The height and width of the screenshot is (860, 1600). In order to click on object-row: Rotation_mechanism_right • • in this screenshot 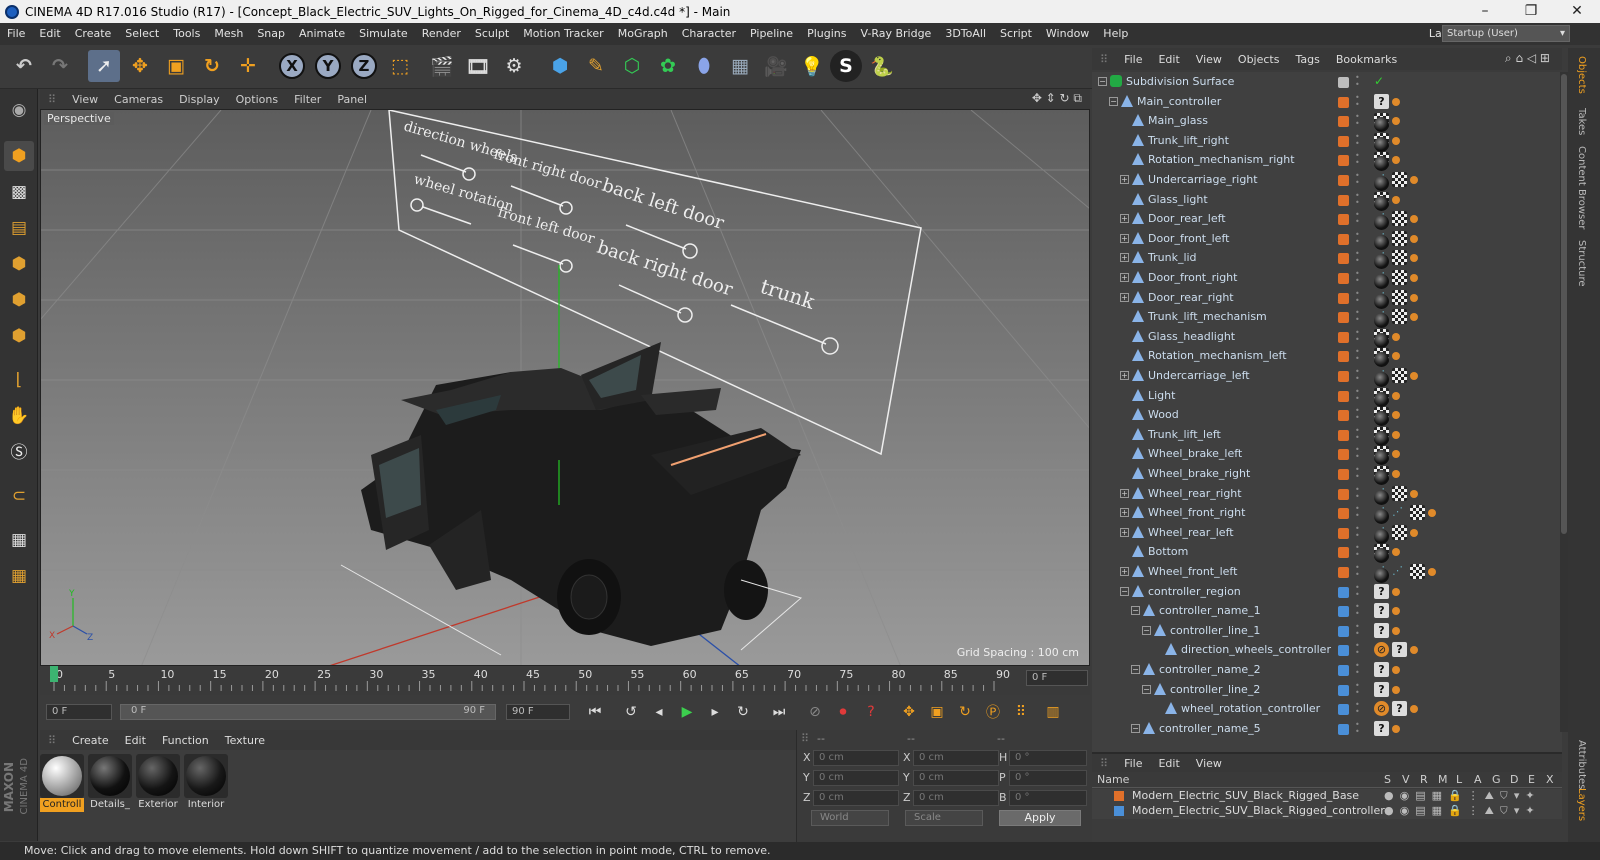, I will do `click(1322, 161)`.